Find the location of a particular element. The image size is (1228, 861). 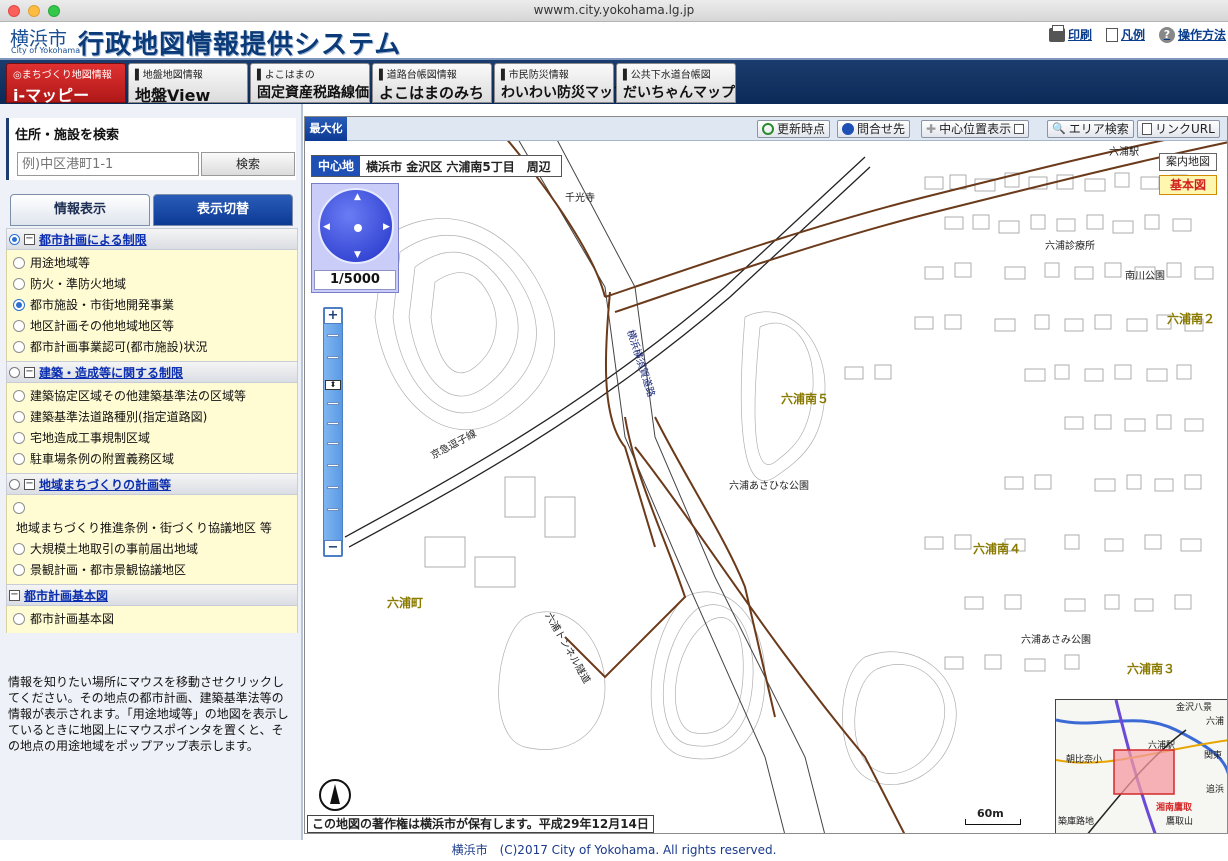

layer-option: 用途地域等 is located at coordinates (152, 262).